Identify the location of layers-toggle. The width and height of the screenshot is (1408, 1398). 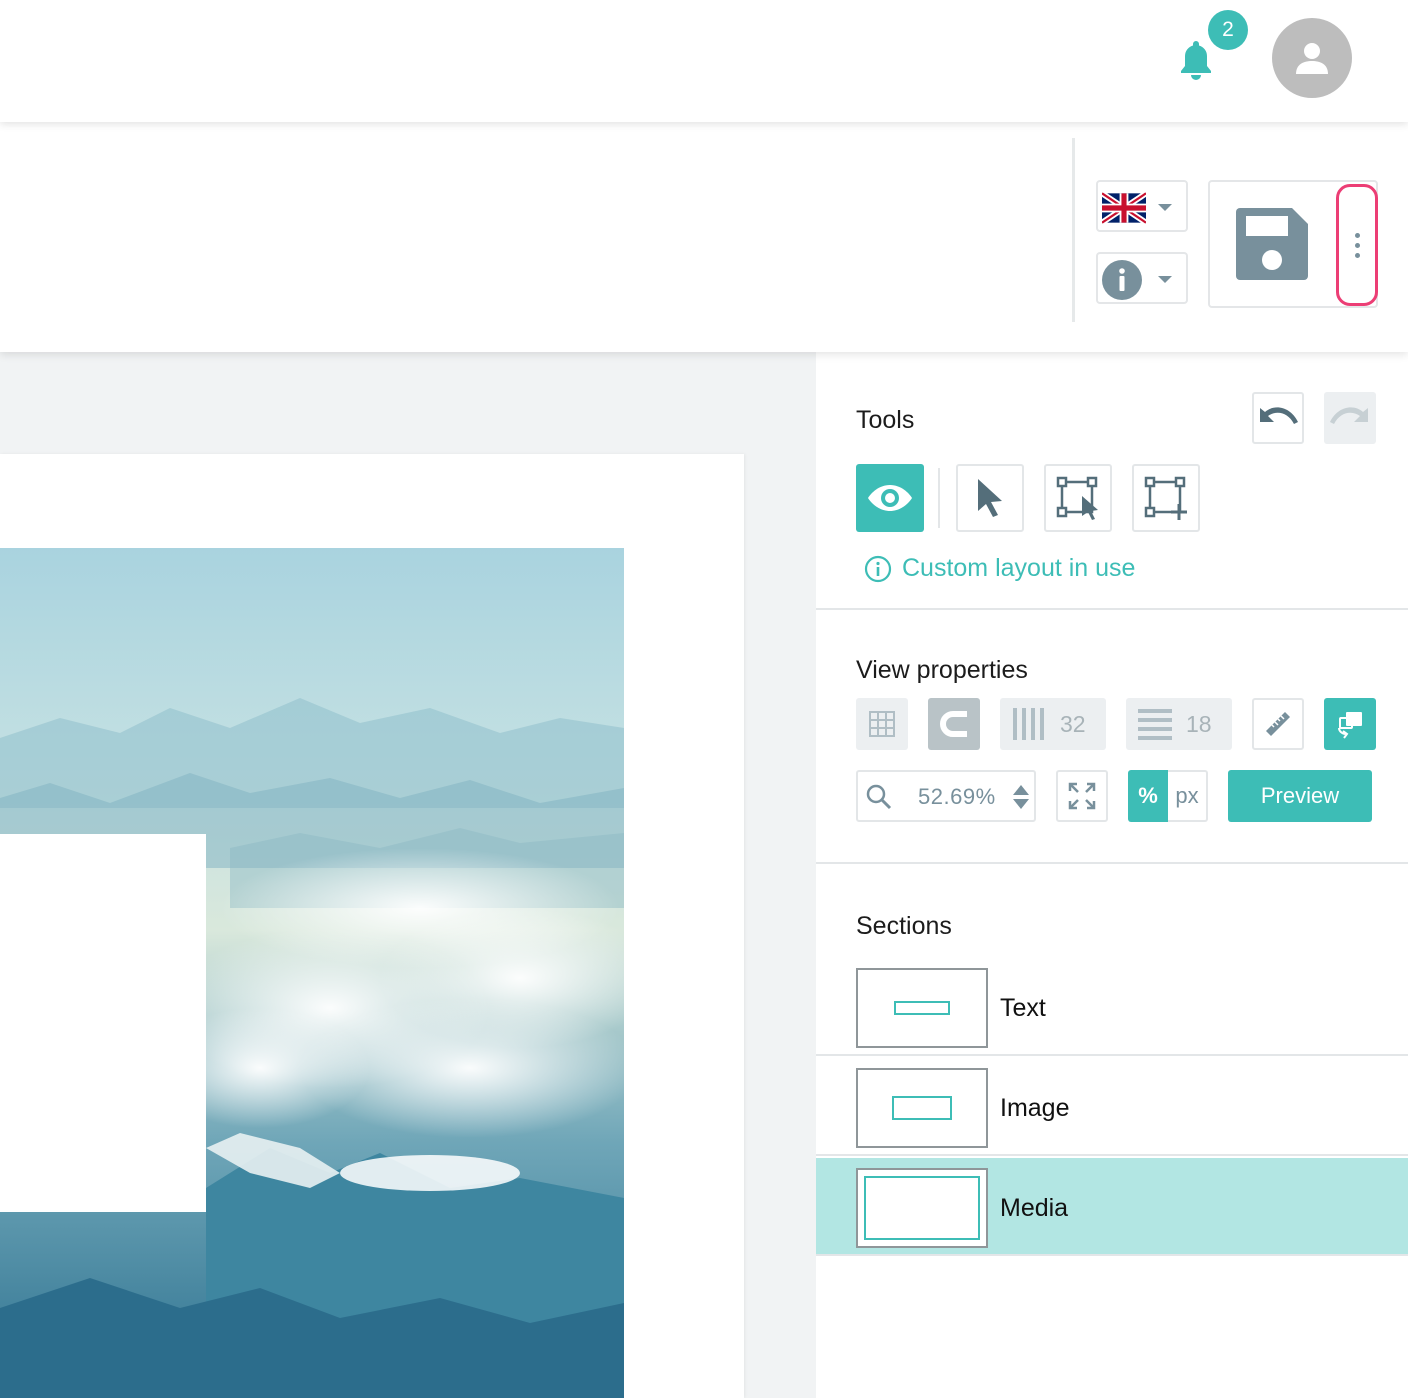
(1350, 724).